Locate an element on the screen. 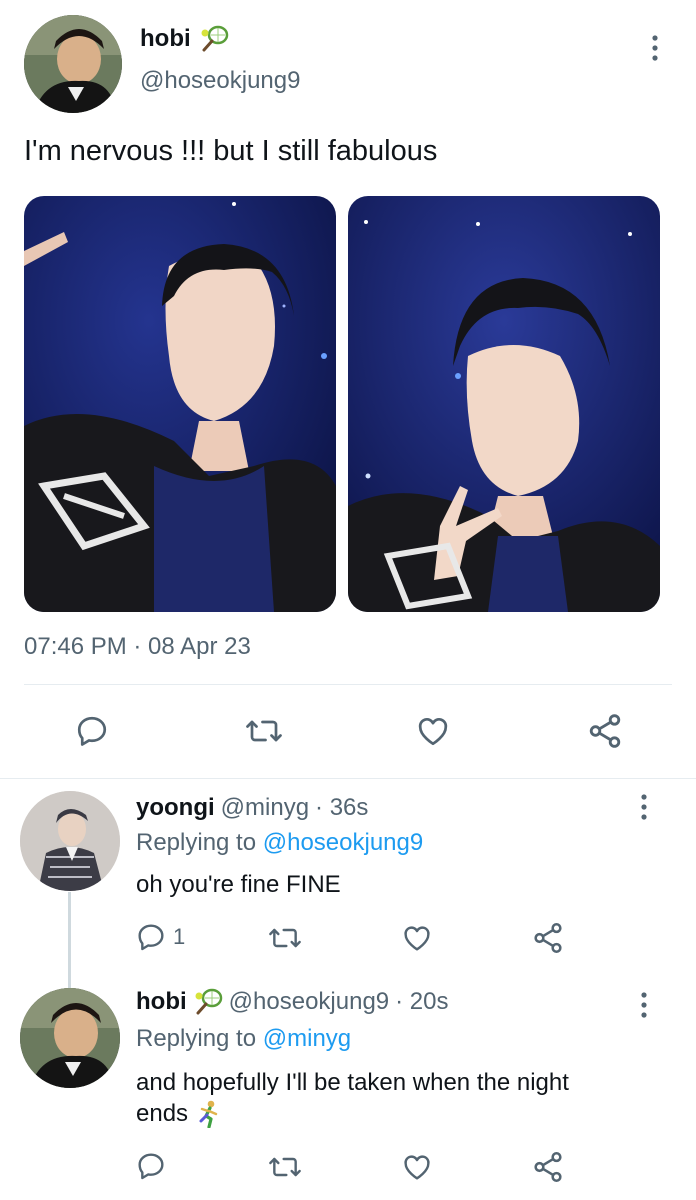 This screenshot has width=696, height=1200. reply-count: 1 is located at coordinates (179, 936).